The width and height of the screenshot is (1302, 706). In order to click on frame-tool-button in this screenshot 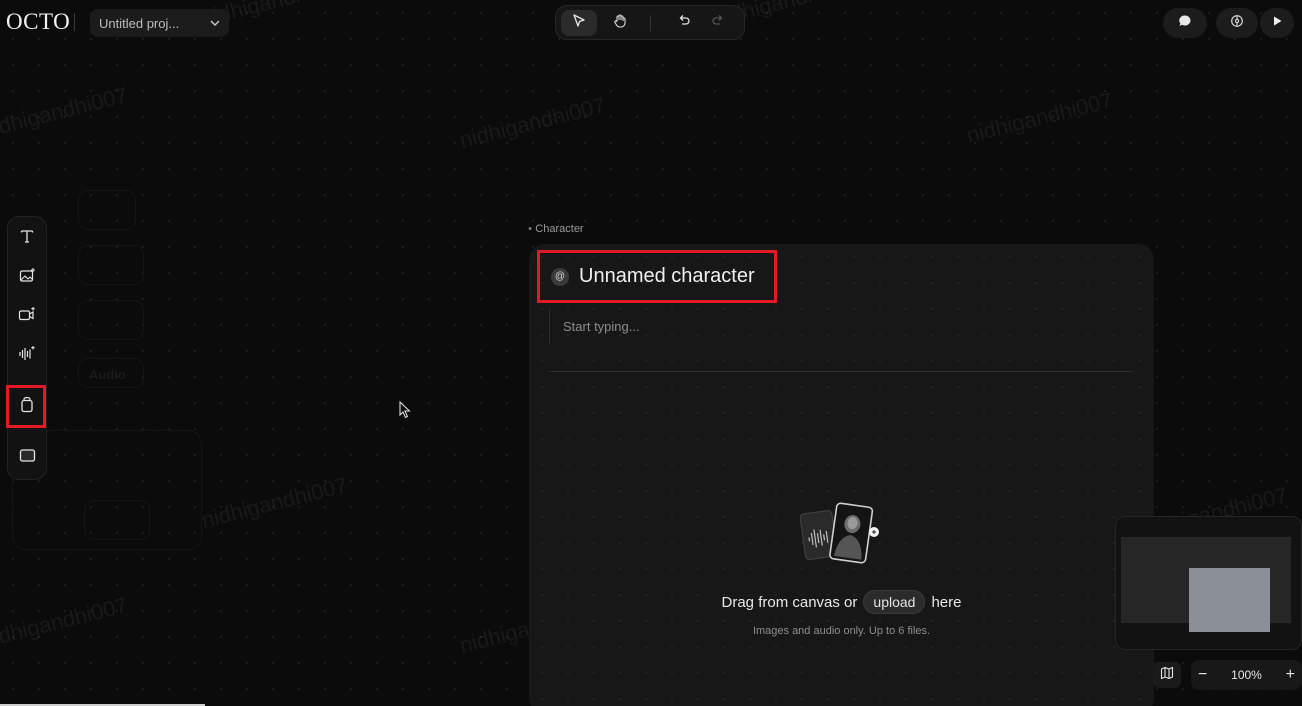, I will do `click(27, 458)`.